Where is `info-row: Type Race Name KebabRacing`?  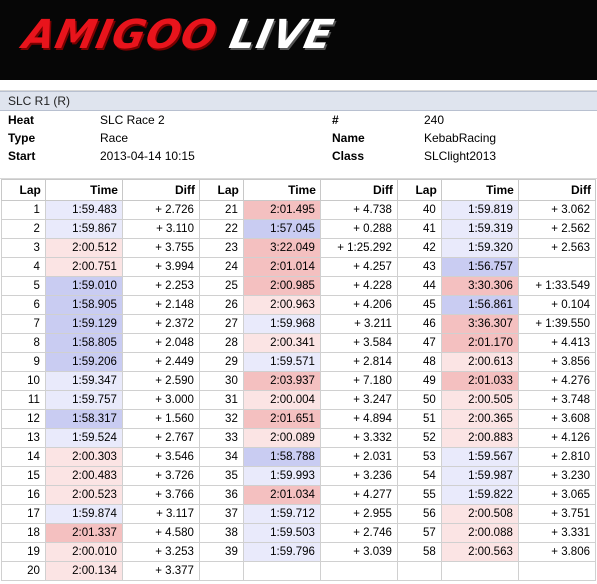 info-row: Type Race Name KebabRacing is located at coordinates (298, 138).